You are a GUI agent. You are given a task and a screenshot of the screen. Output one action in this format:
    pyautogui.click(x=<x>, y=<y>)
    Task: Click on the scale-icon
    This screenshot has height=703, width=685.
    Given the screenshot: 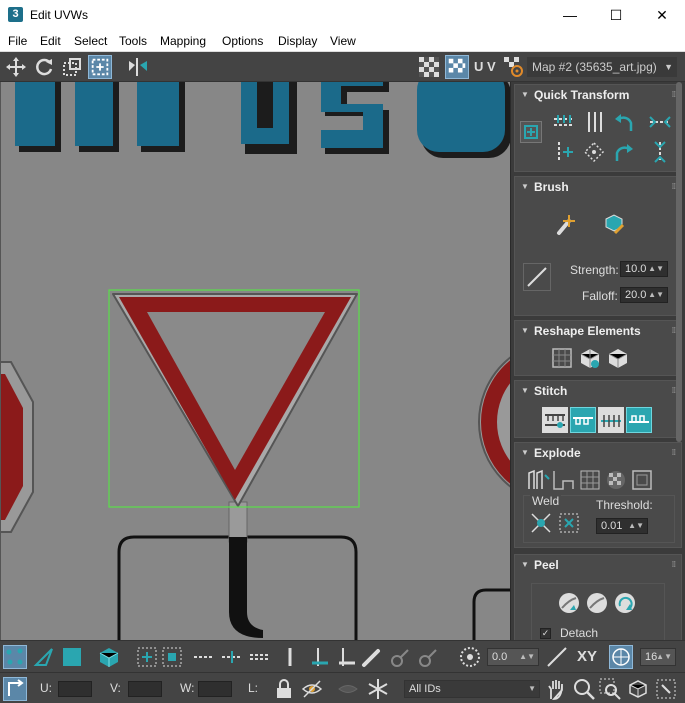 What is the action you would take?
    pyautogui.click(x=72, y=67)
    